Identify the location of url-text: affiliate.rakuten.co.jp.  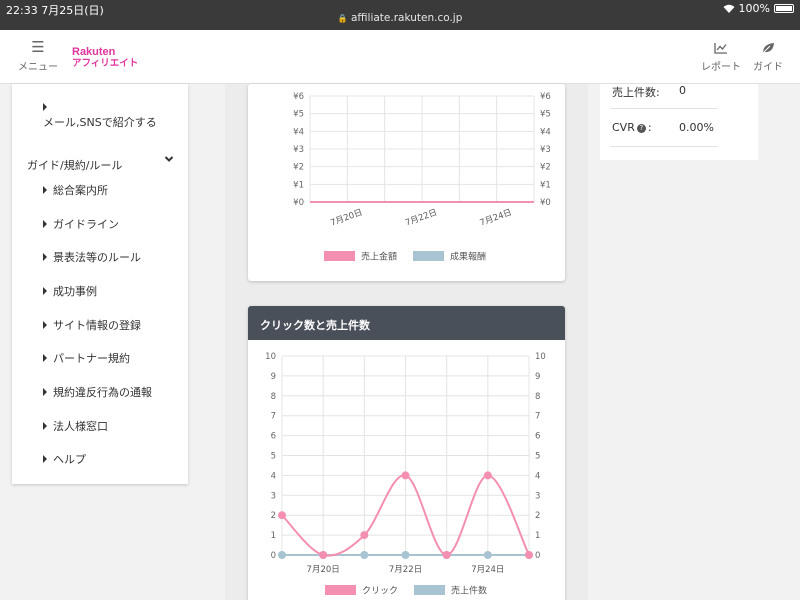
(406, 18).